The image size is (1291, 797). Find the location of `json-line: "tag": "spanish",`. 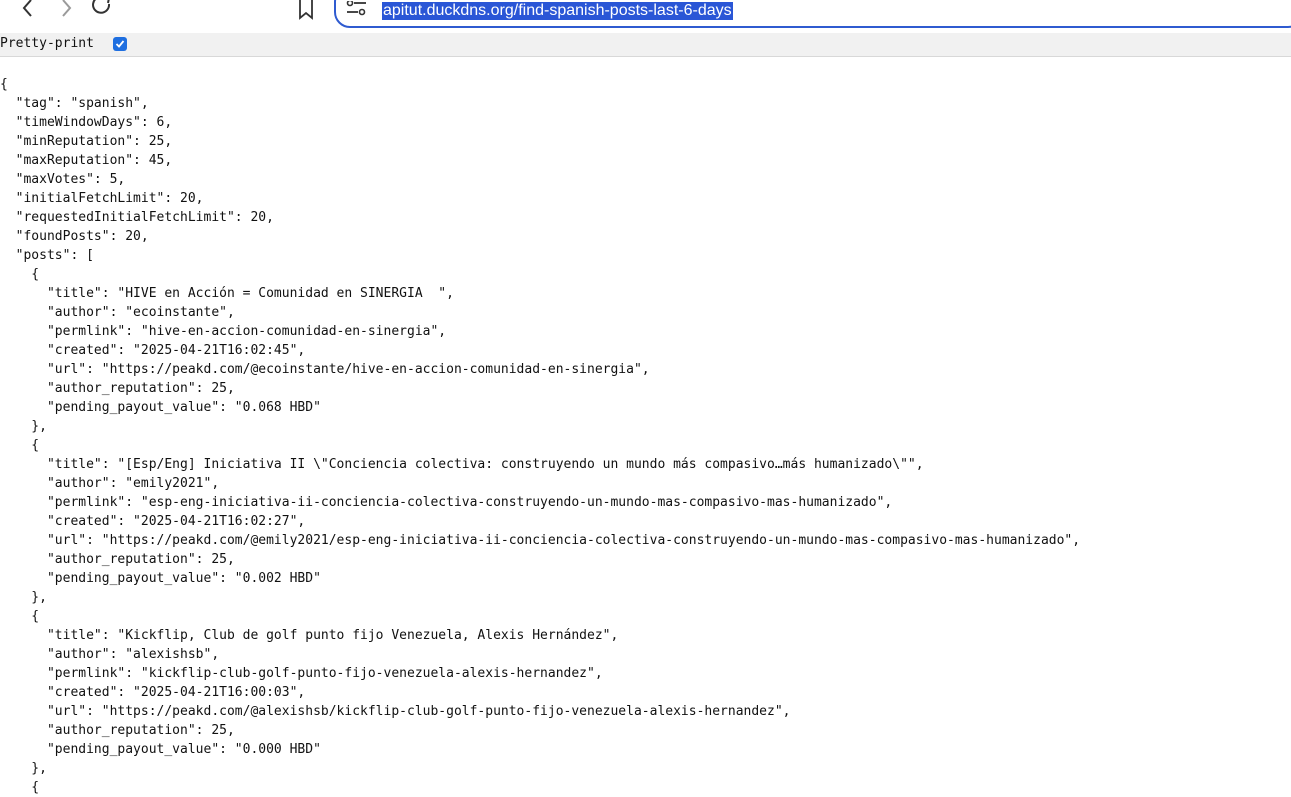

json-line: "tag": "spanish", is located at coordinates (74, 103).